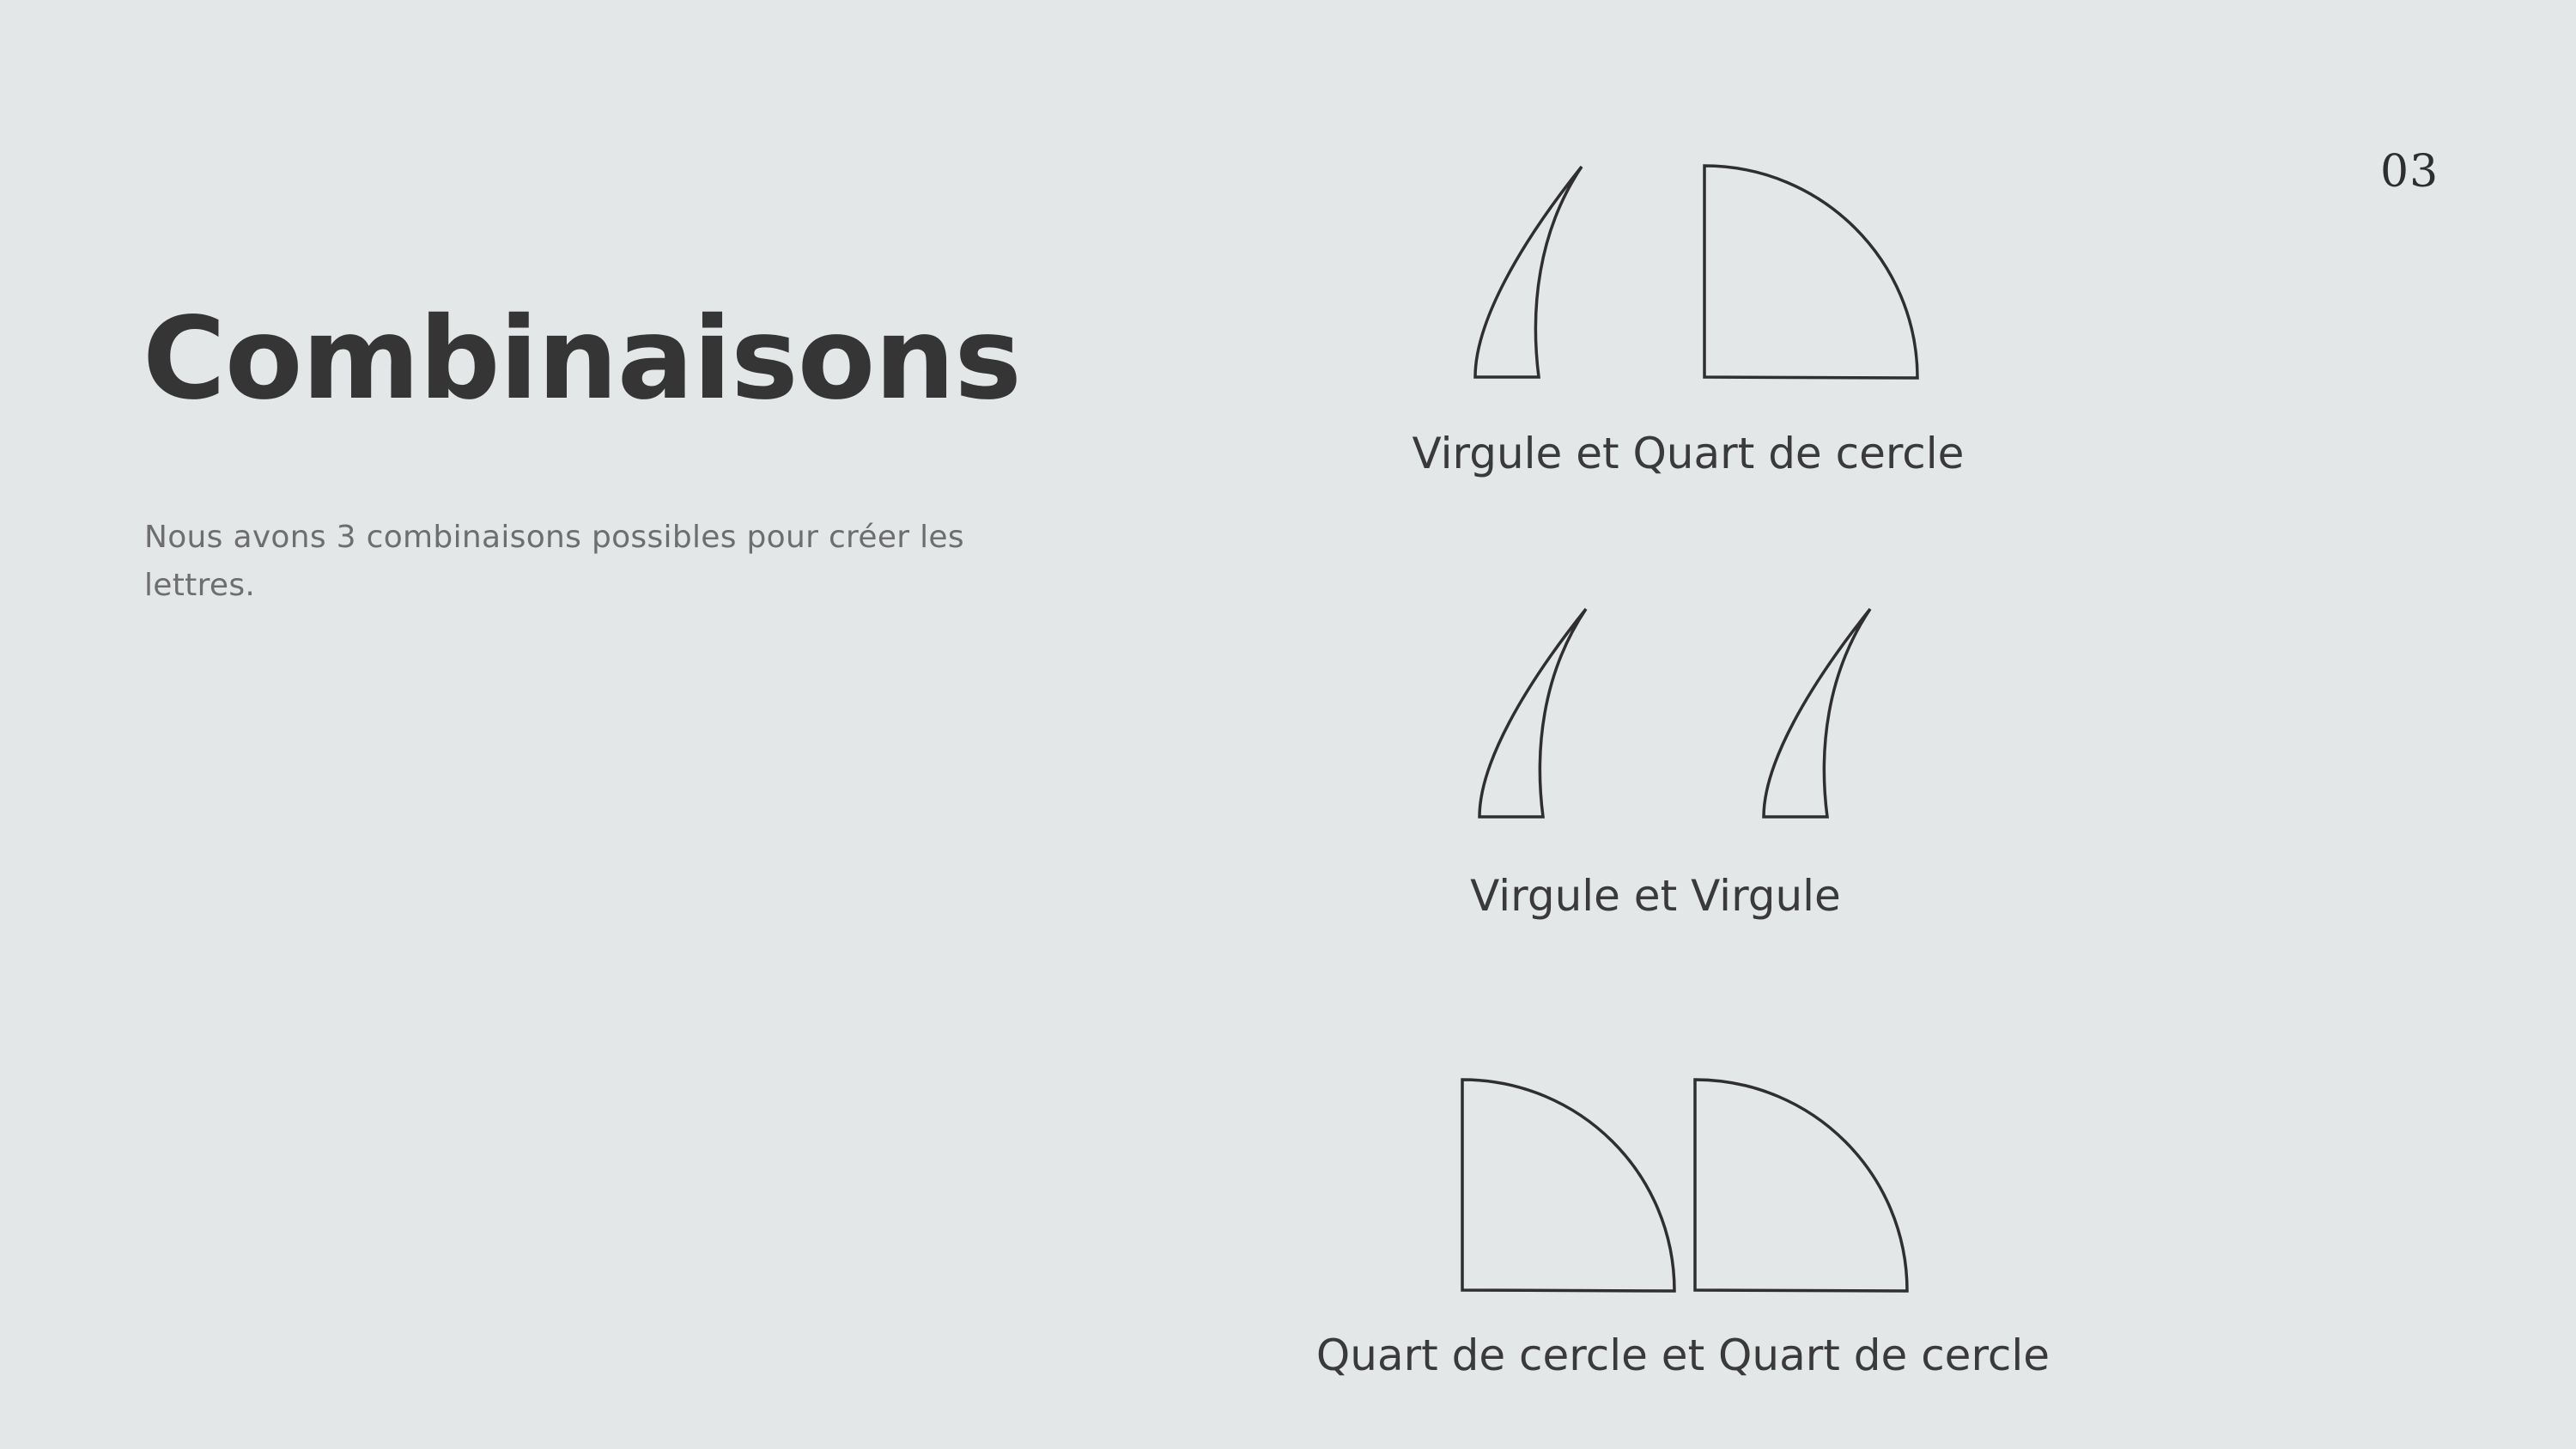  I want to click on combination-2-shapes, so click(1675, 713).